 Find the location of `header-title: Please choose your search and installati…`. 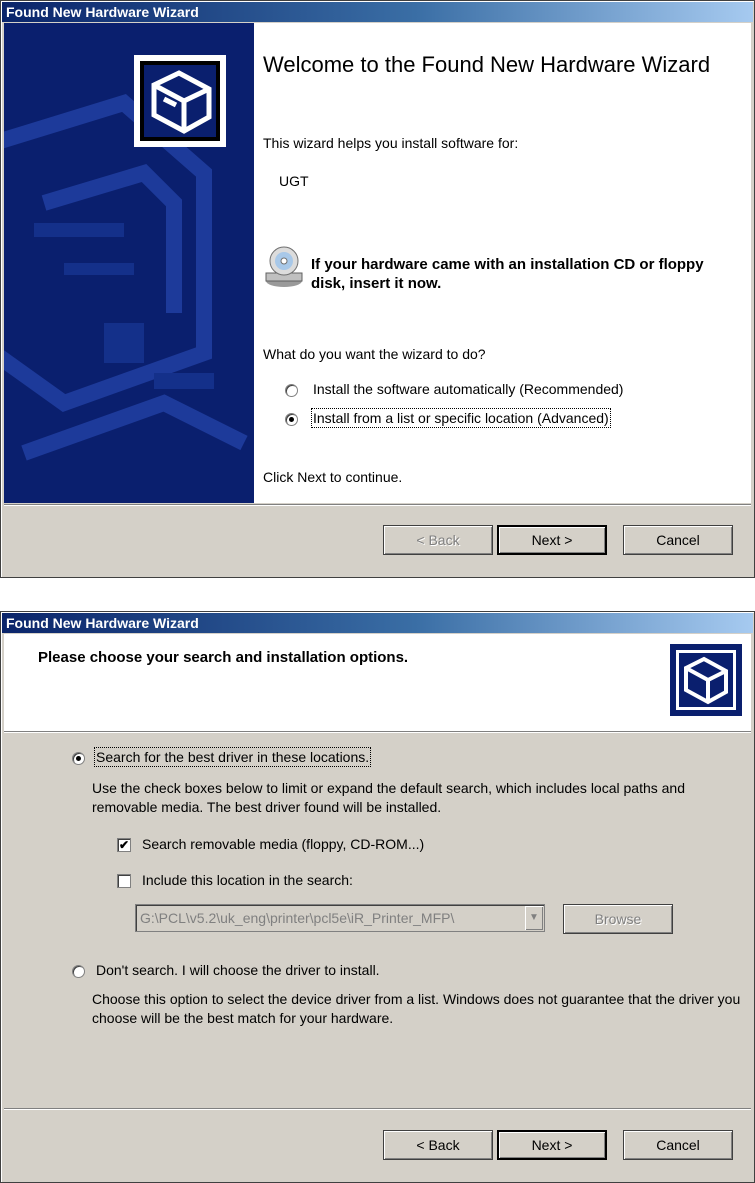

header-title: Please choose your search and installati… is located at coordinates (223, 657).